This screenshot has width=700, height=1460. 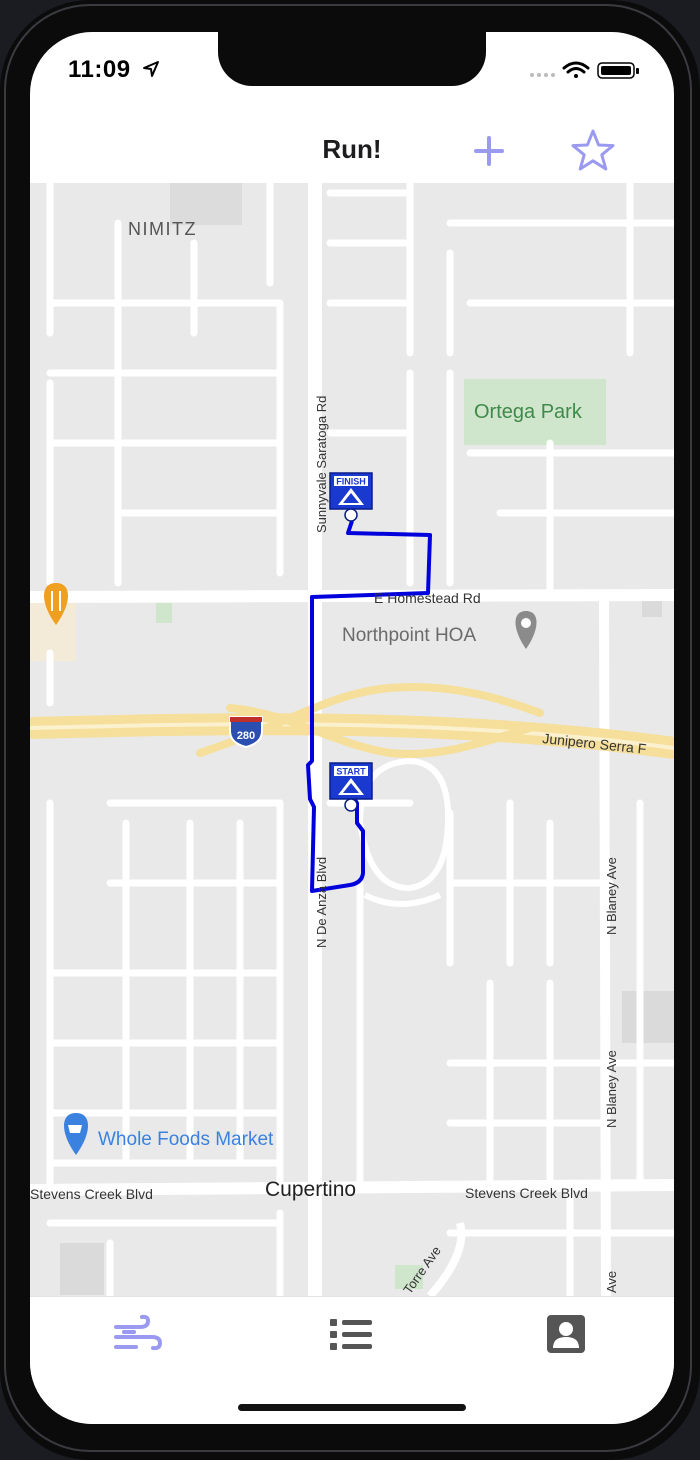 What do you see at coordinates (352, 151) in the screenshot?
I see `navigation-bar: Run!` at bounding box center [352, 151].